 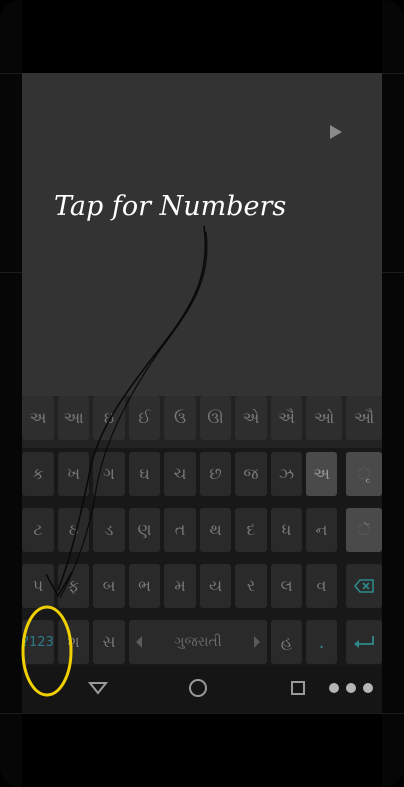 What do you see at coordinates (144, 474) in the screenshot?
I see `key: ઘ` at bounding box center [144, 474].